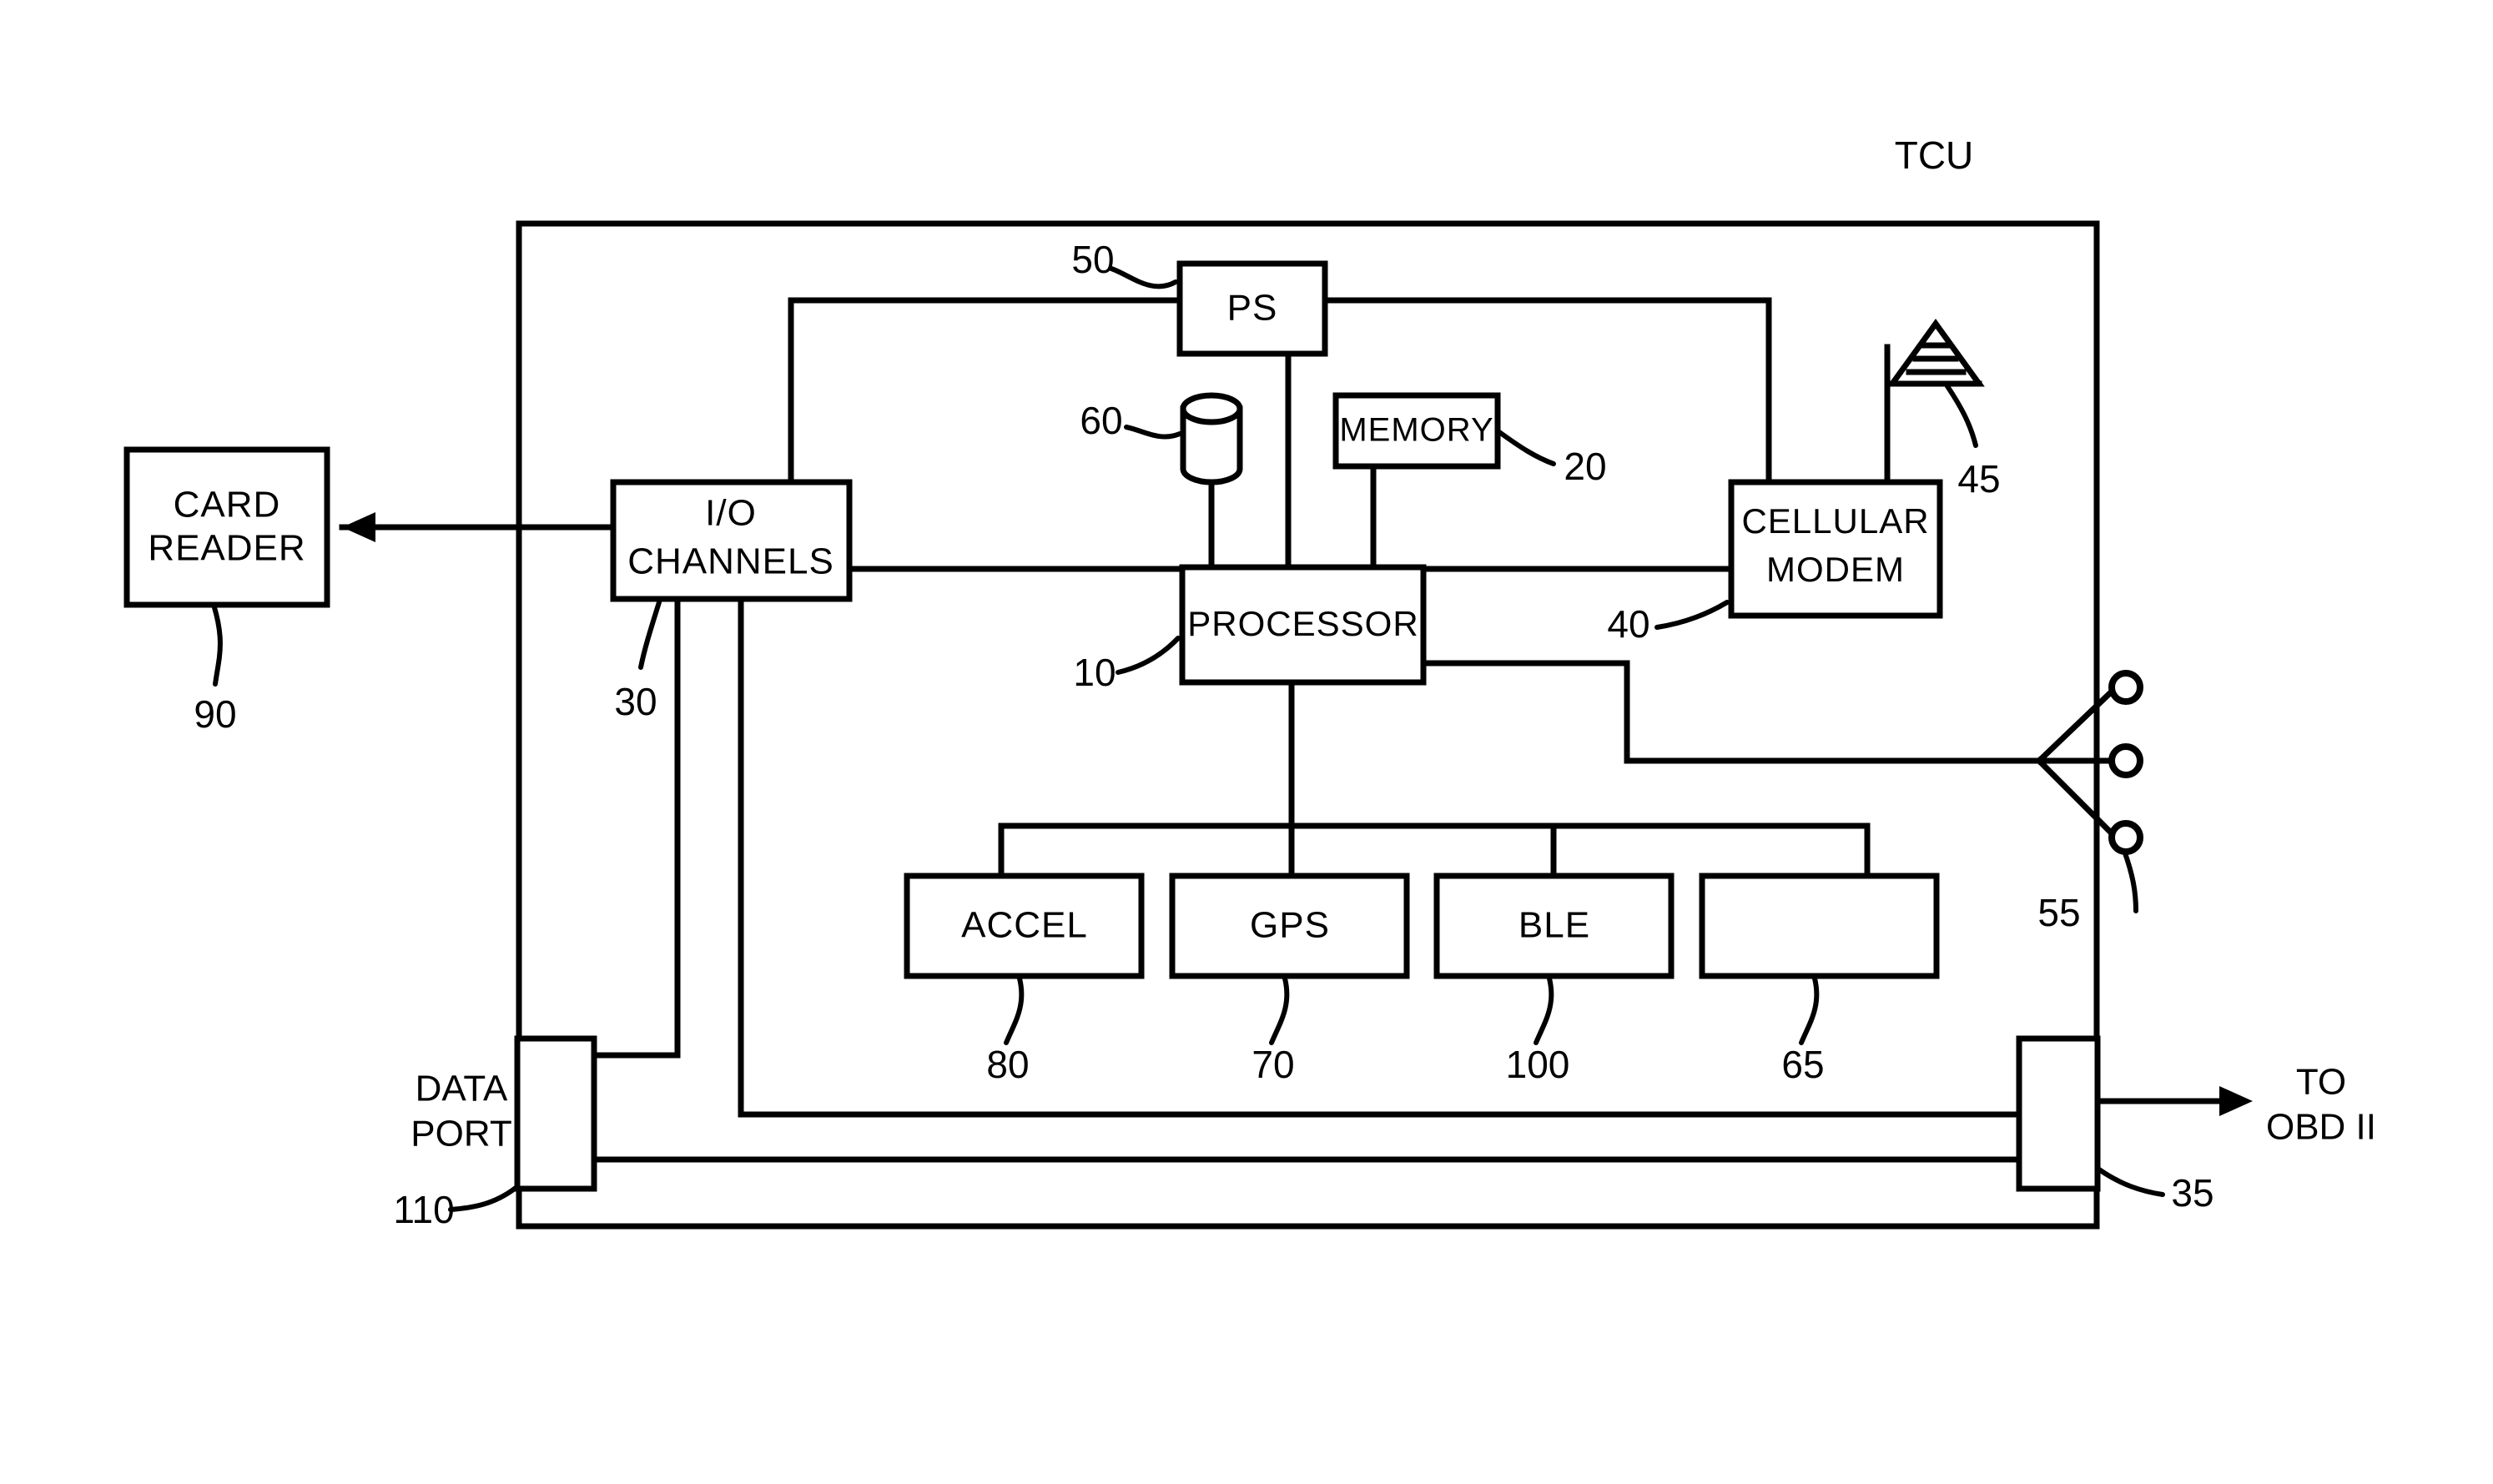  Describe the element at coordinates (1526, 448) in the screenshot. I see `leader-memory` at that location.